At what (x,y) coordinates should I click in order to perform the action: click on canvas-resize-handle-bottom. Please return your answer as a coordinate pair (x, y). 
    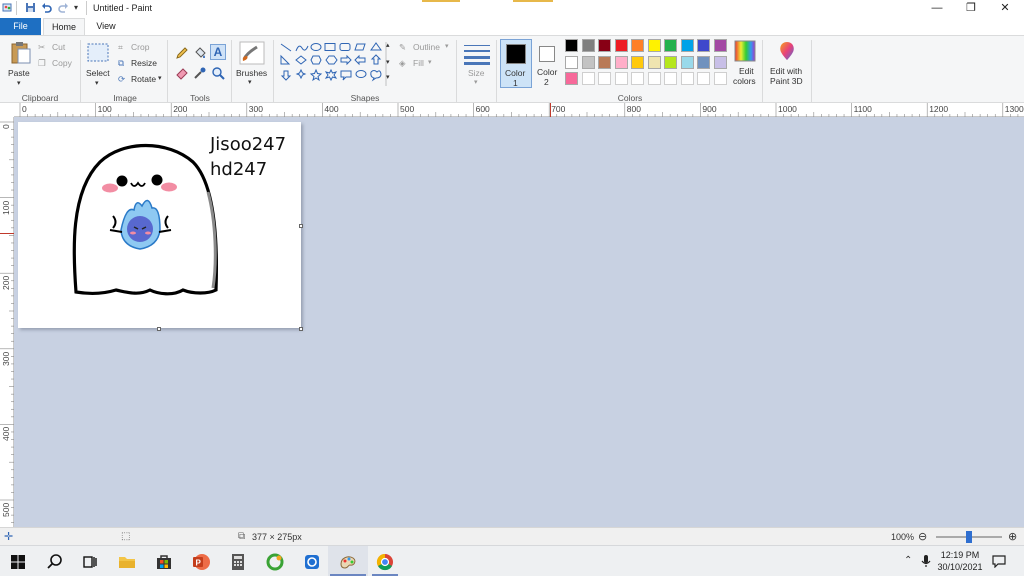
    Looking at the image, I should click on (159, 329).